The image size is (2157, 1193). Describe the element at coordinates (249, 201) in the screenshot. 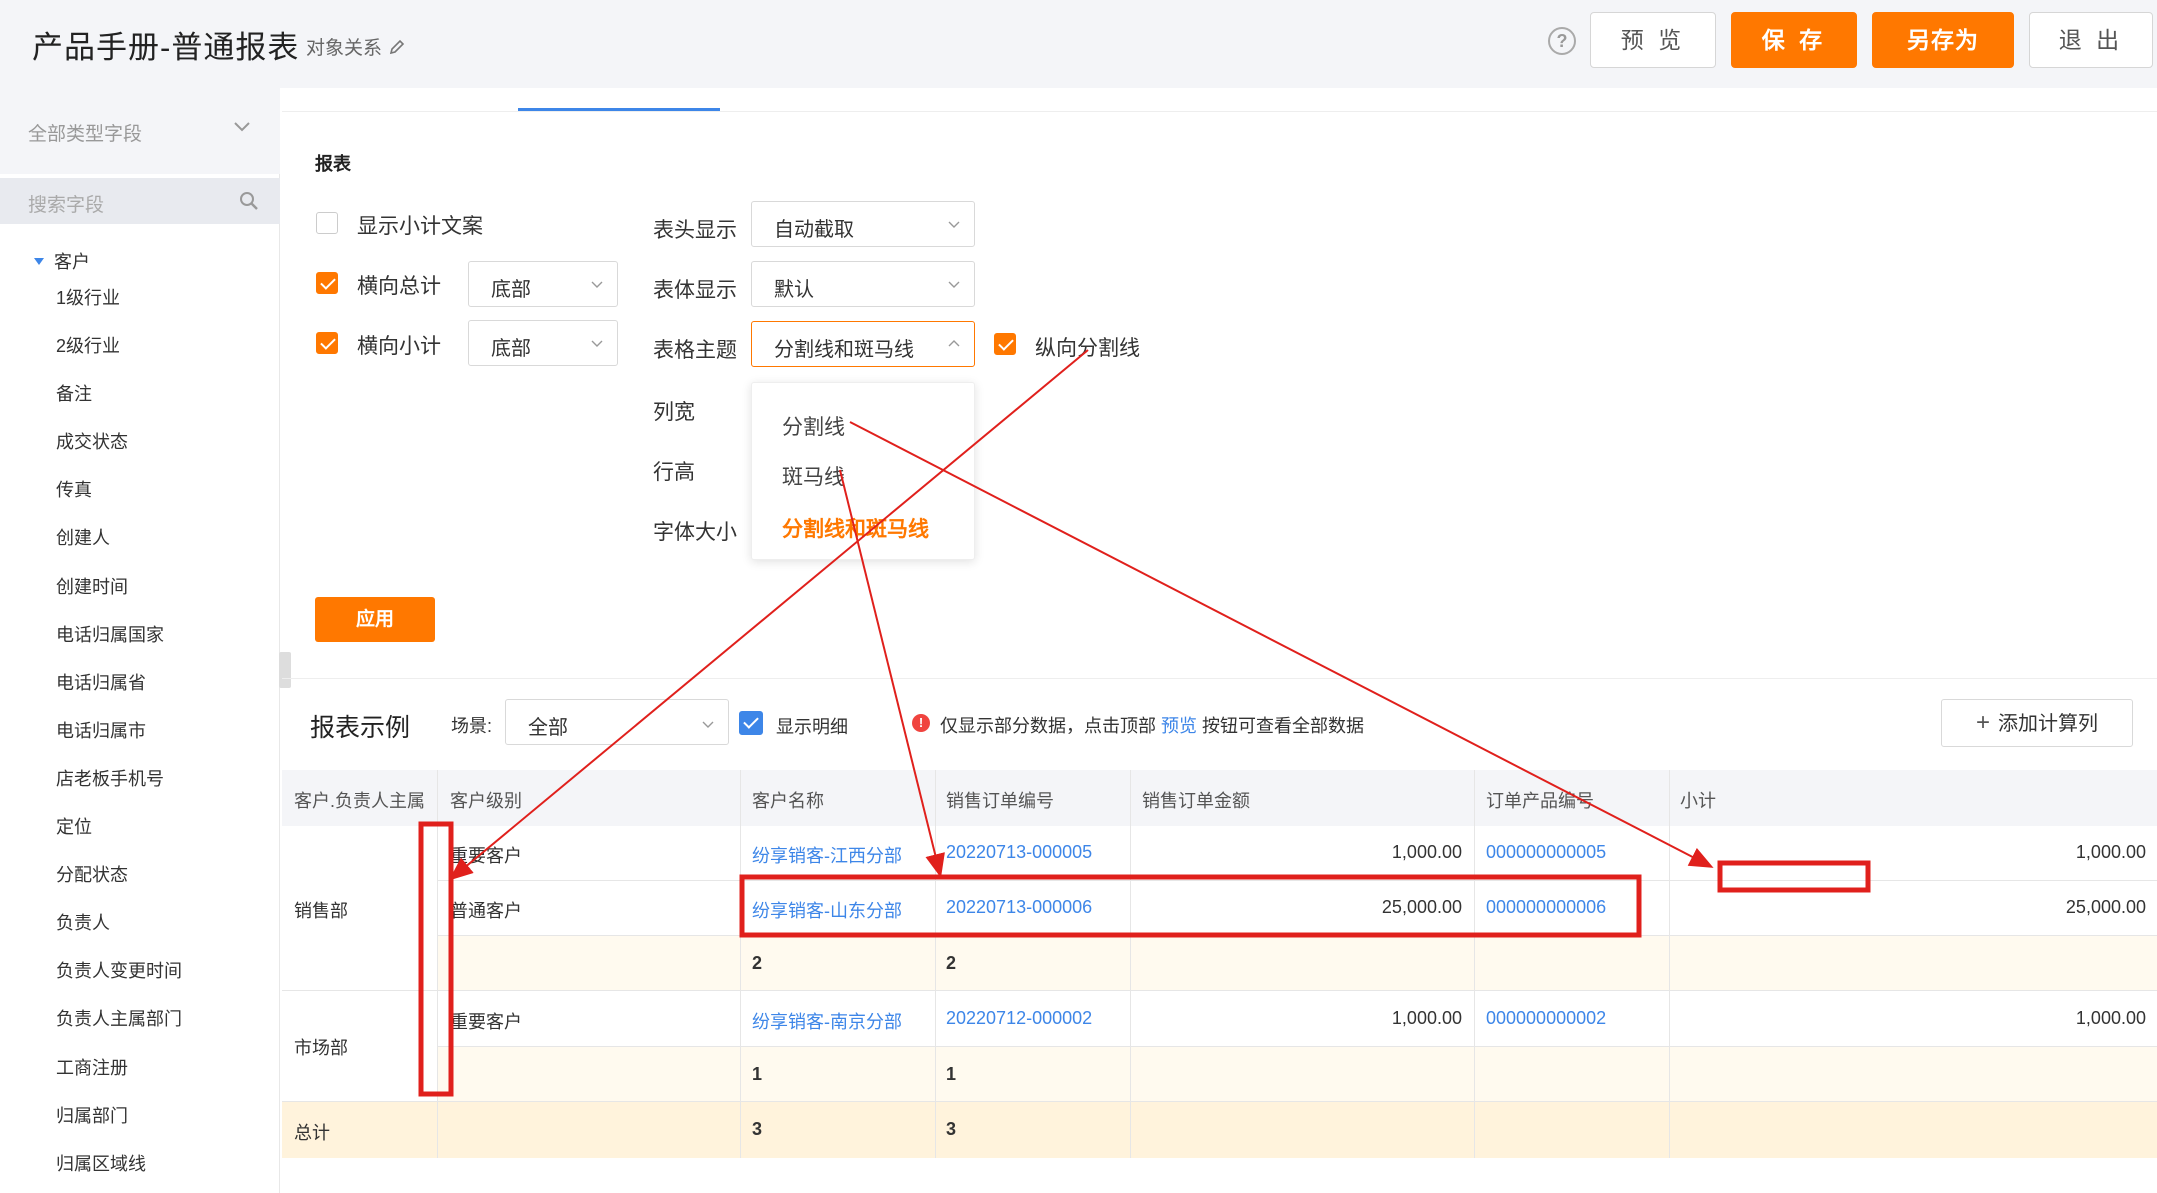

I see `search-icon` at that location.